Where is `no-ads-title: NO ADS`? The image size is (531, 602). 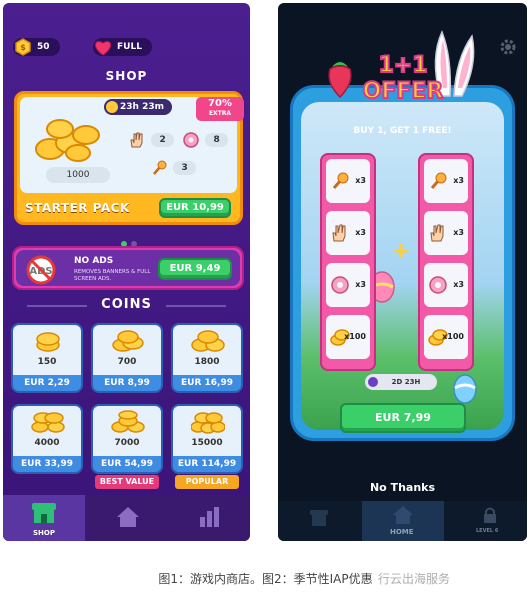 no-ads-title: NO ADS is located at coordinates (94, 261).